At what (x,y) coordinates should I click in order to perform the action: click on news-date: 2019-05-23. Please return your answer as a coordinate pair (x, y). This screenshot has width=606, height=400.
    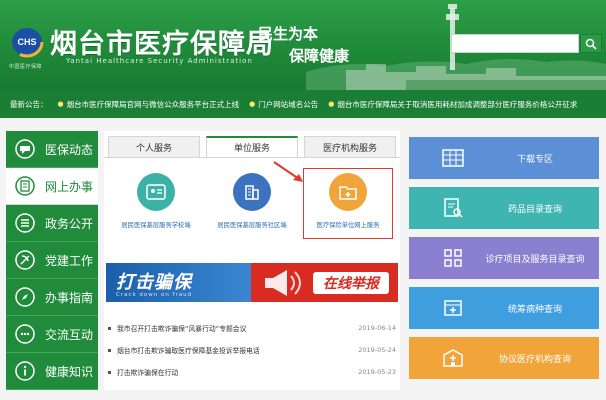
    Looking at the image, I should click on (377, 372).